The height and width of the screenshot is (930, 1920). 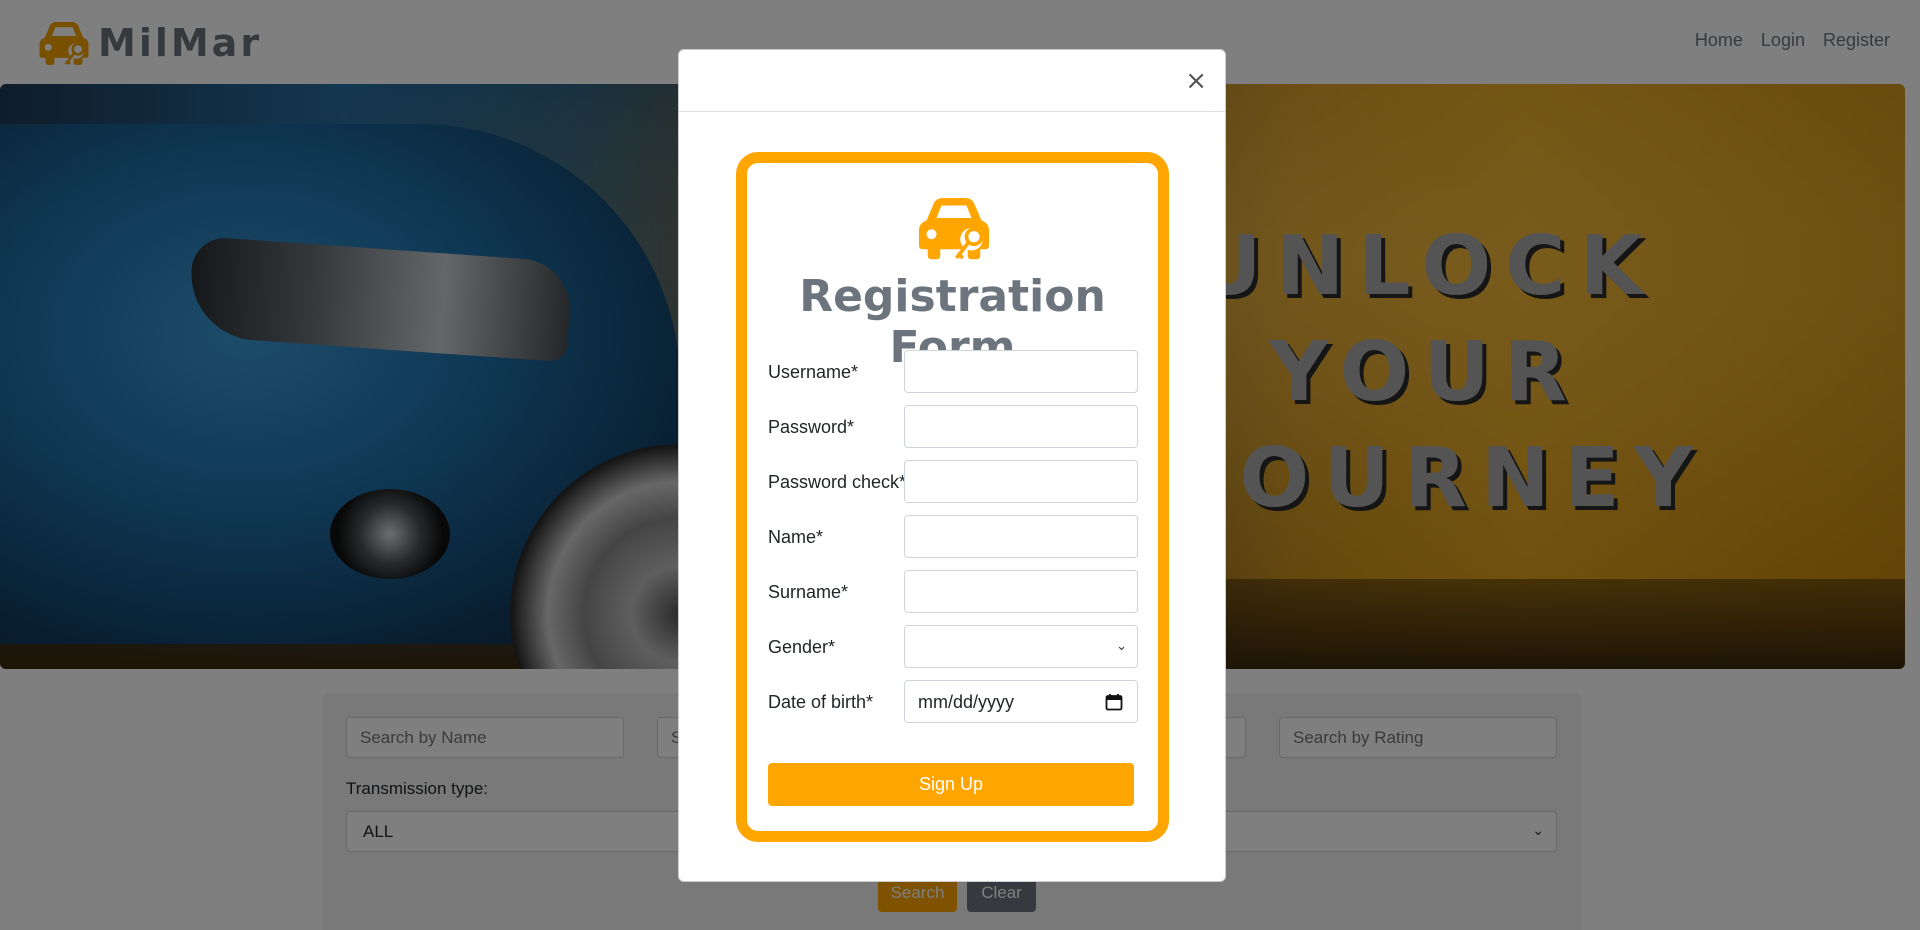 I want to click on password-check-row: Password check*, so click(x=953, y=481).